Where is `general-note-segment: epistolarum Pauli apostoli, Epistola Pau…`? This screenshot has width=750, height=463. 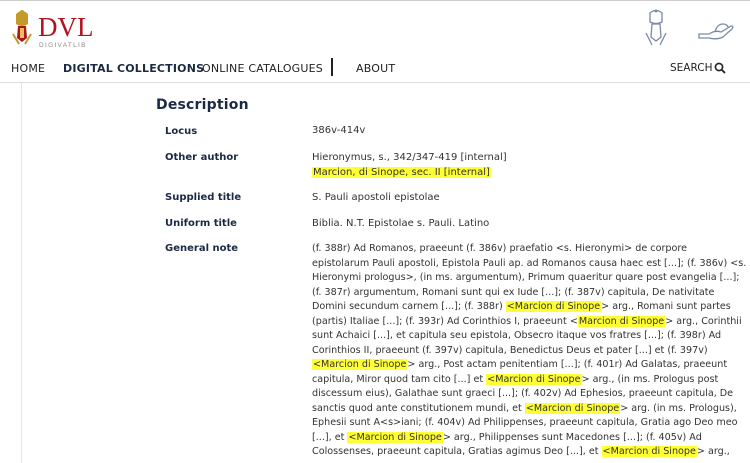 general-note-segment: epistolarum Pauli apostoli, Epistola Pau… is located at coordinates (529, 263).